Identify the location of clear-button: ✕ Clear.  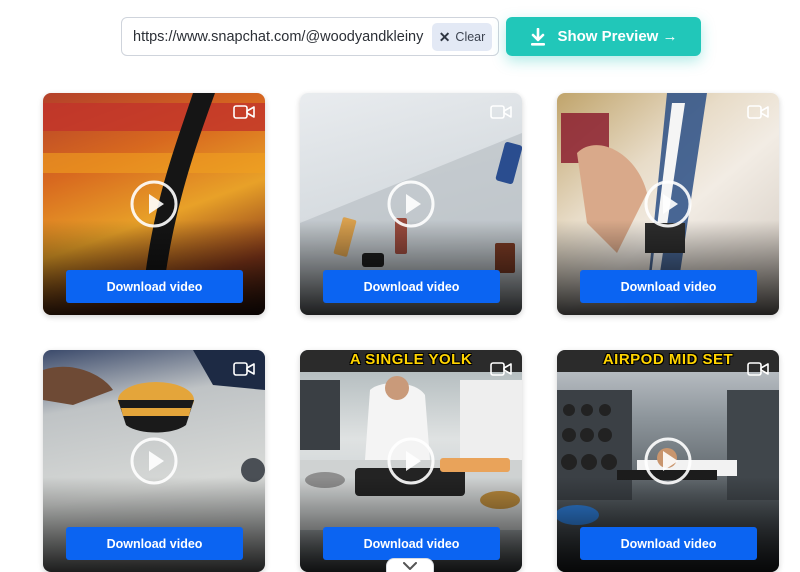
(462, 37).